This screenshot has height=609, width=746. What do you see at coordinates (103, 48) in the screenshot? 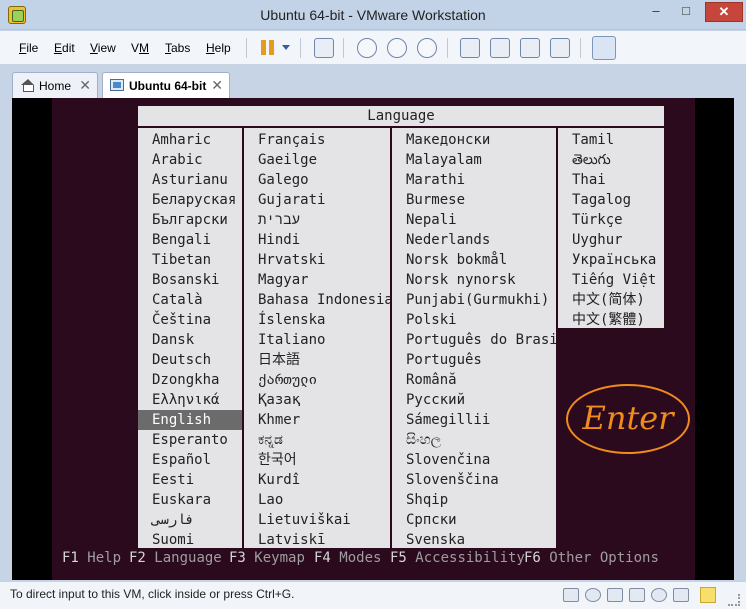
I see `menu-view: View` at bounding box center [103, 48].